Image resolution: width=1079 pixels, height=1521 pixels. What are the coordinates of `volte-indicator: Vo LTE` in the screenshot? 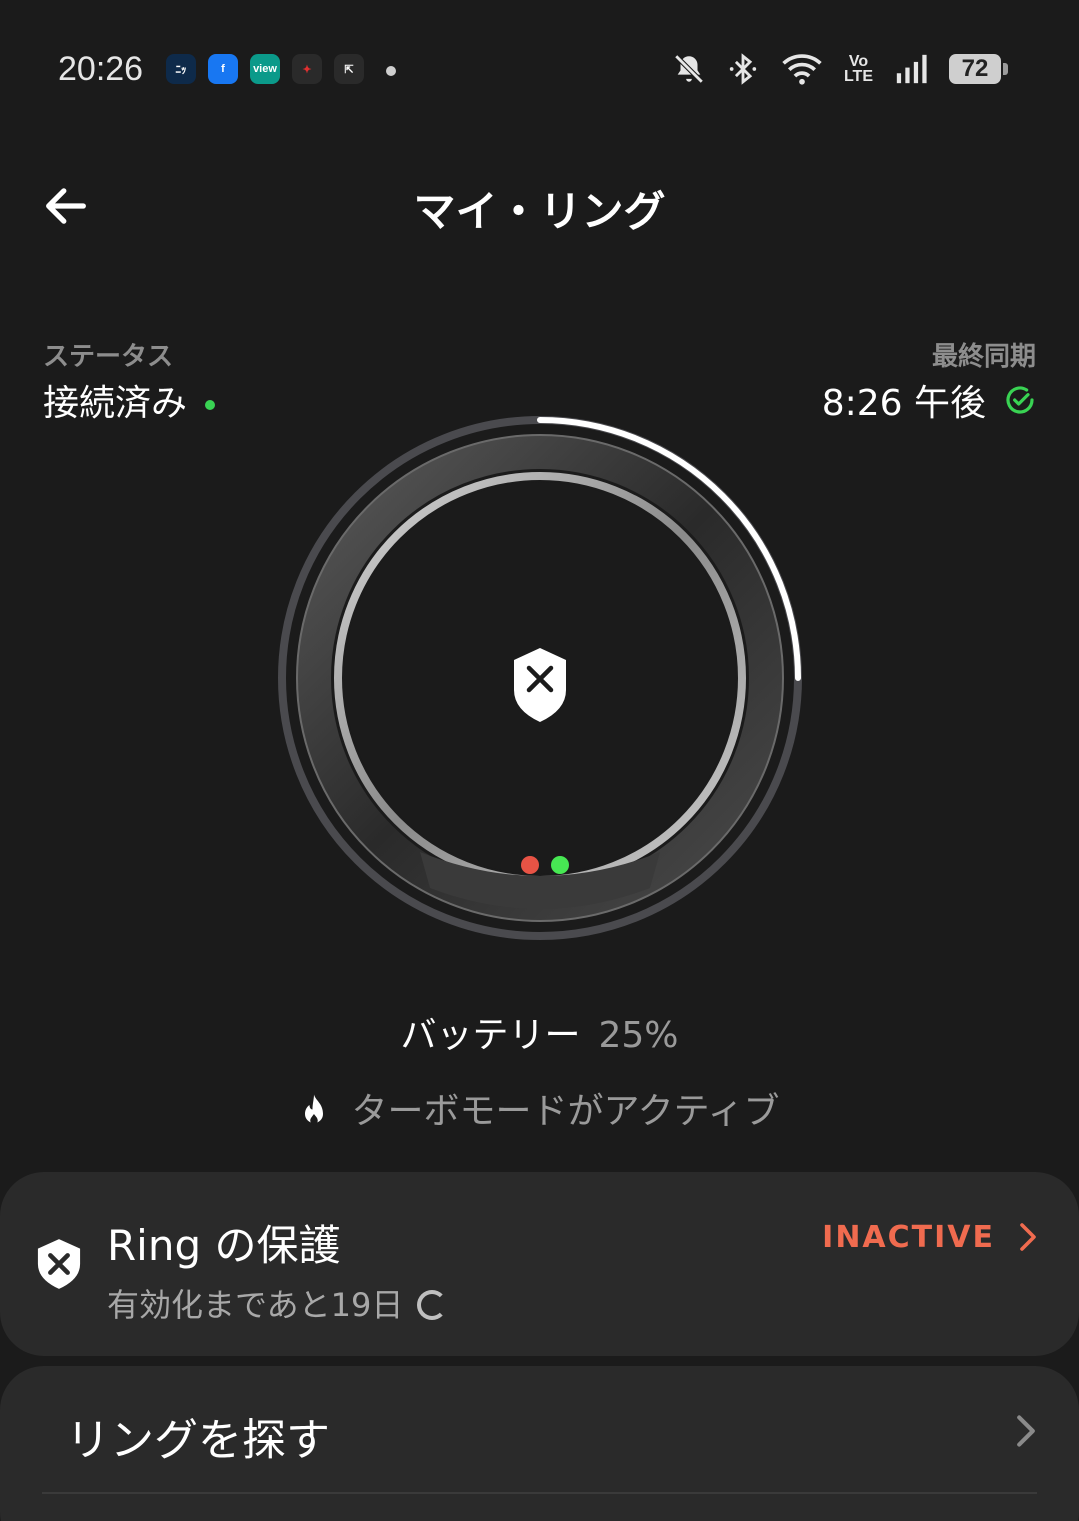 It's located at (858, 69).